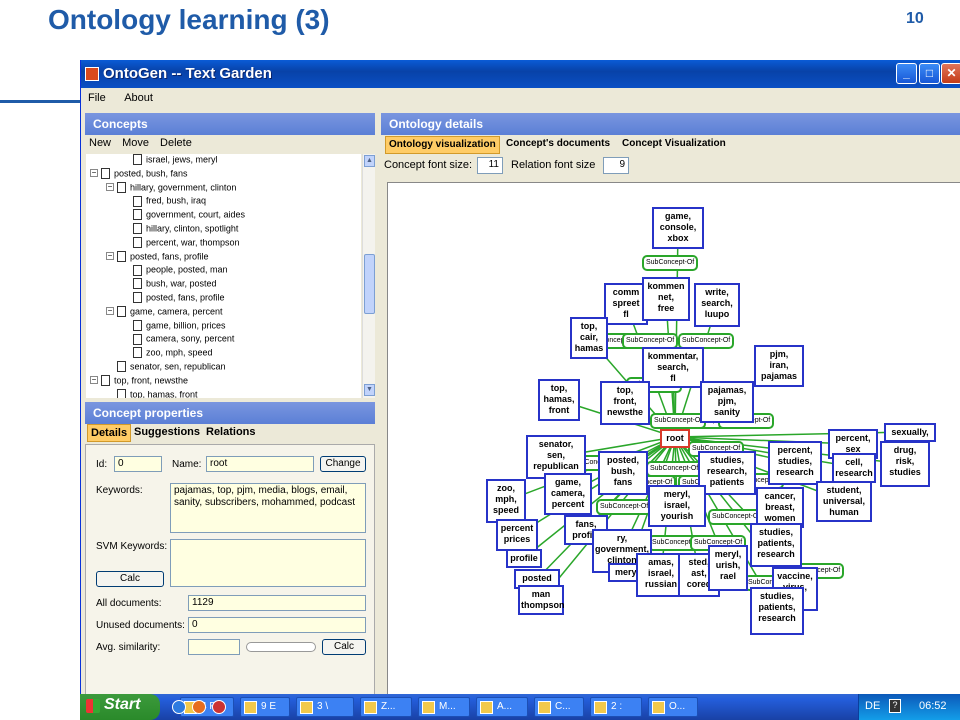  I want to click on tab-ontology-visualization: Ontology visualization, so click(442, 145).